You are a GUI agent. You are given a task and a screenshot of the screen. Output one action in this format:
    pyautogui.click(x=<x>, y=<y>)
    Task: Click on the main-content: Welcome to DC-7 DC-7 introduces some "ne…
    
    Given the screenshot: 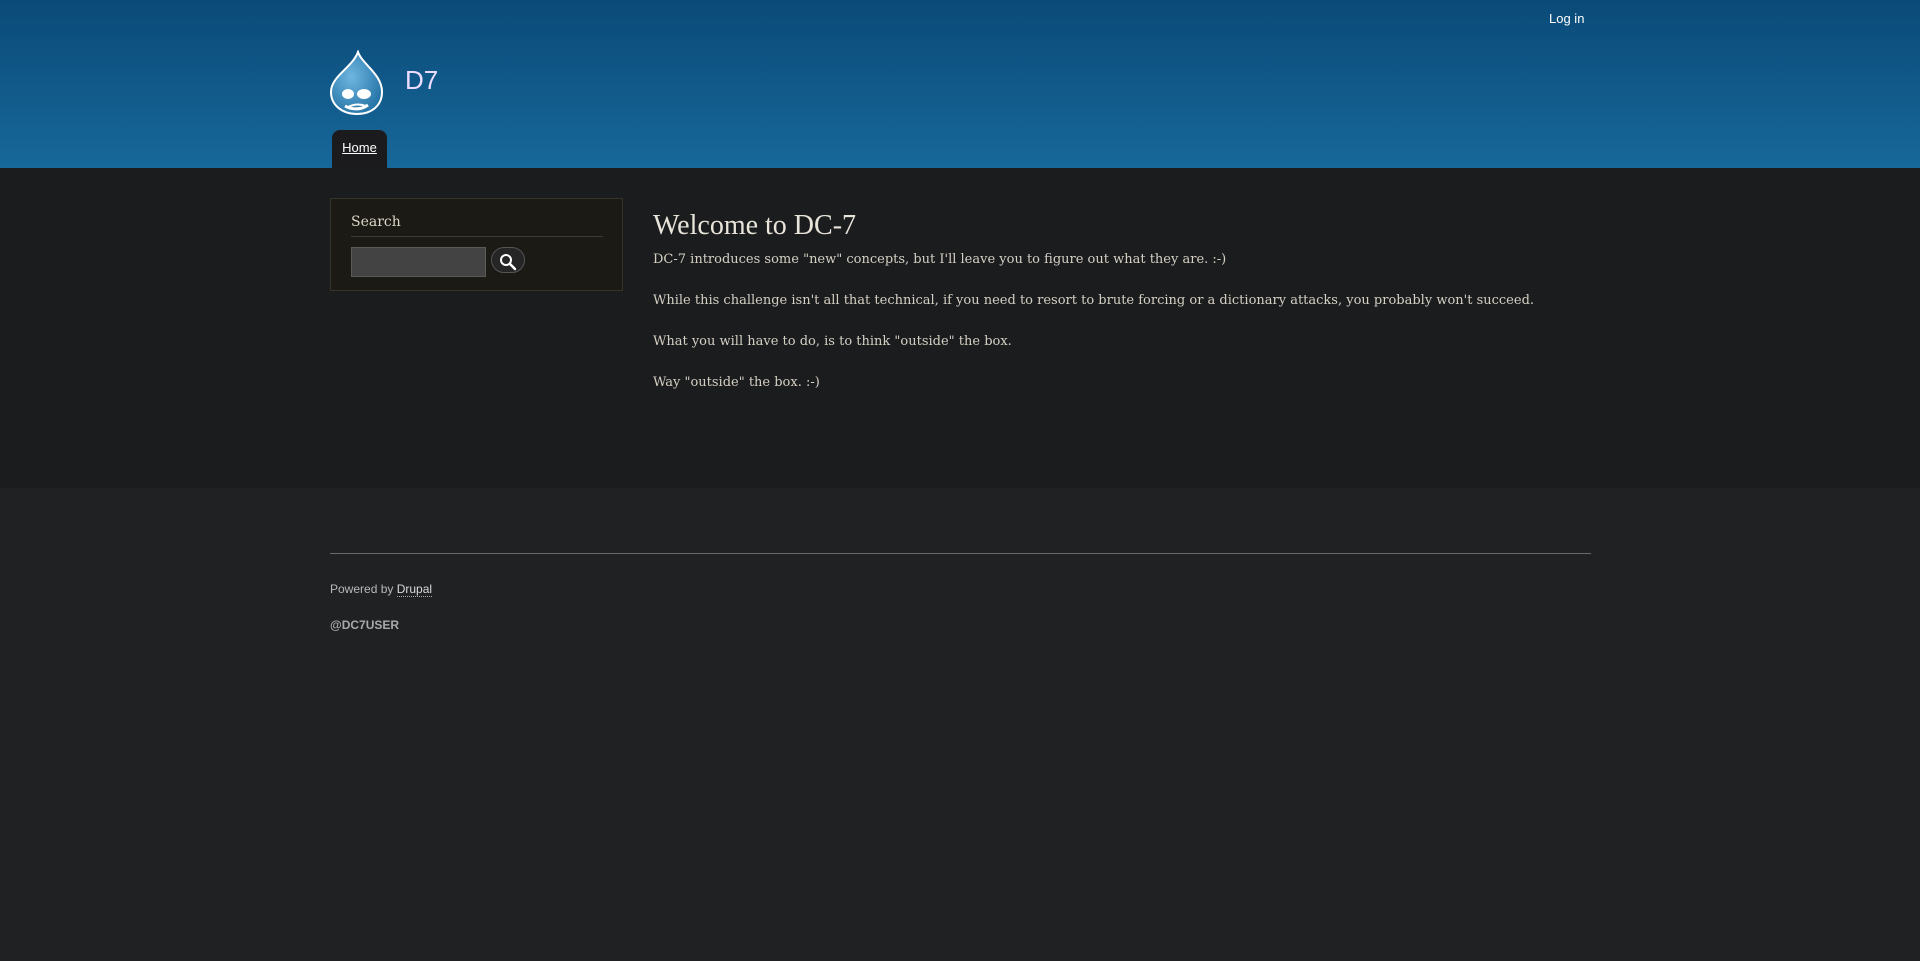 What is the action you would take?
    pyautogui.click(x=1133, y=311)
    